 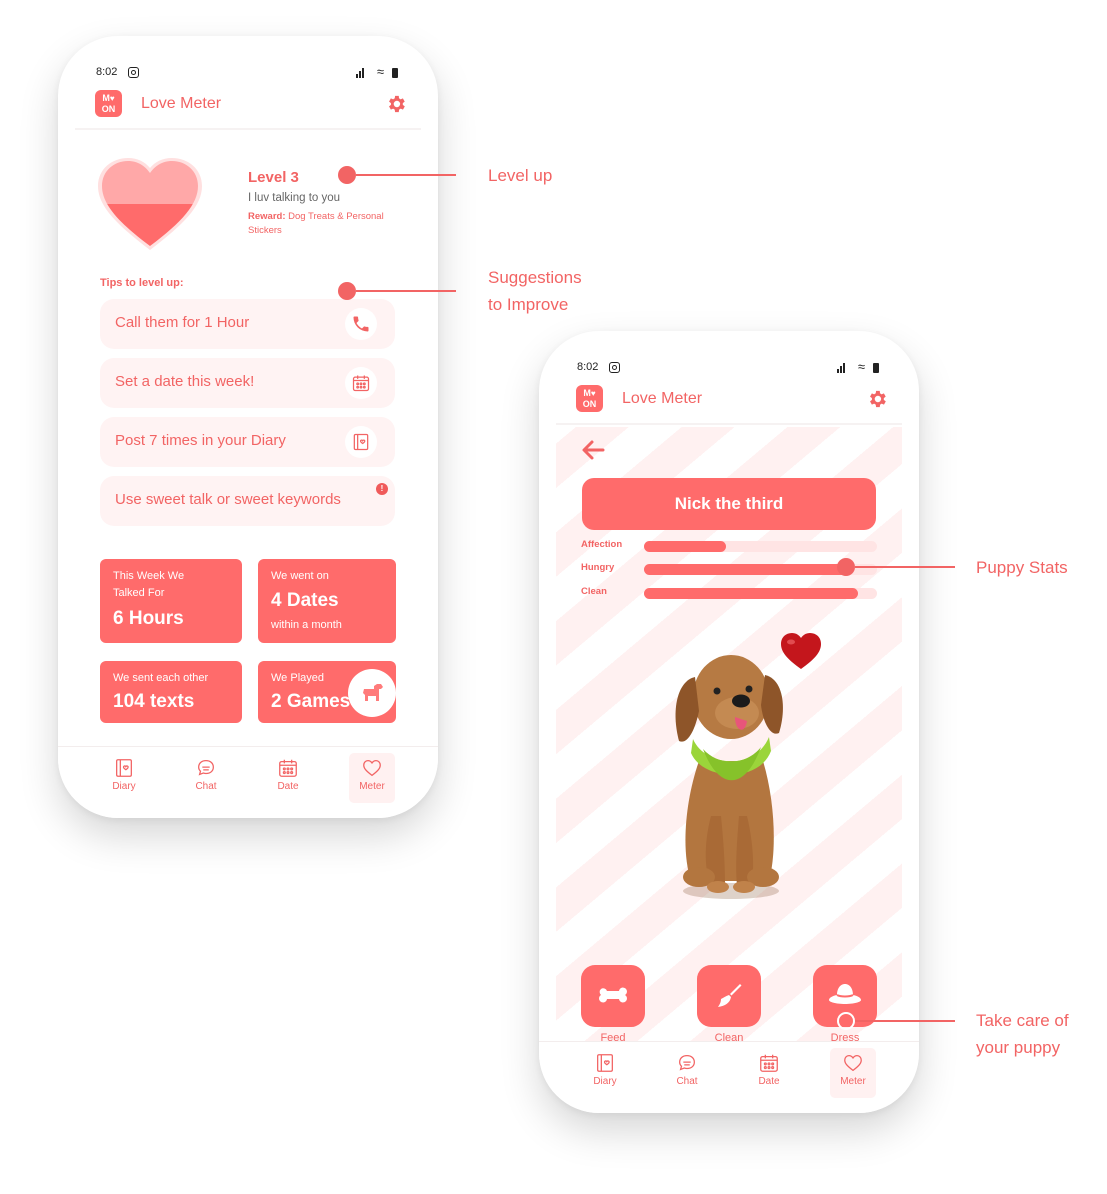 What do you see at coordinates (905, 567) in the screenshot?
I see `annotation-line-stats` at bounding box center [905, 567].